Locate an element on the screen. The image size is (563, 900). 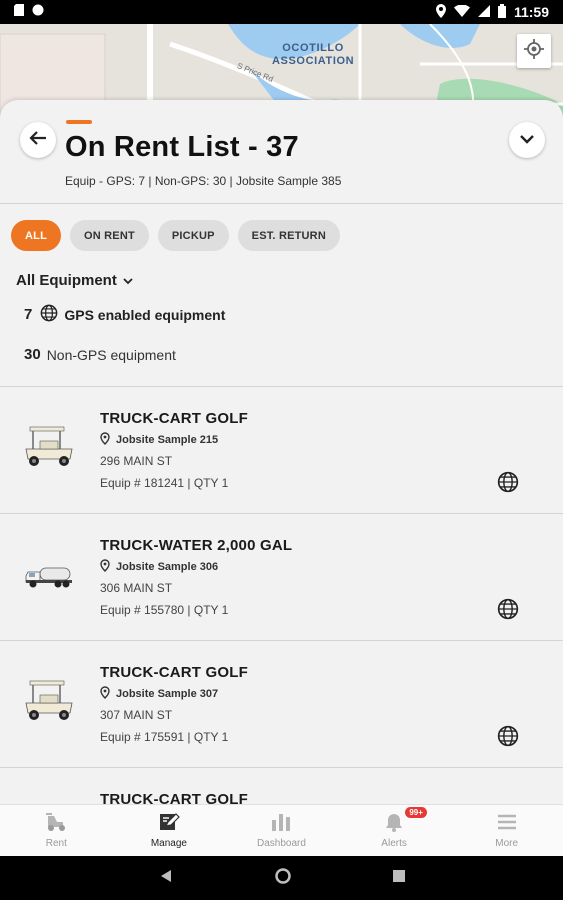
bottom-navigation: Rent Manage Dashboard 99+ Alerts More is located at coordinates (281, 830).